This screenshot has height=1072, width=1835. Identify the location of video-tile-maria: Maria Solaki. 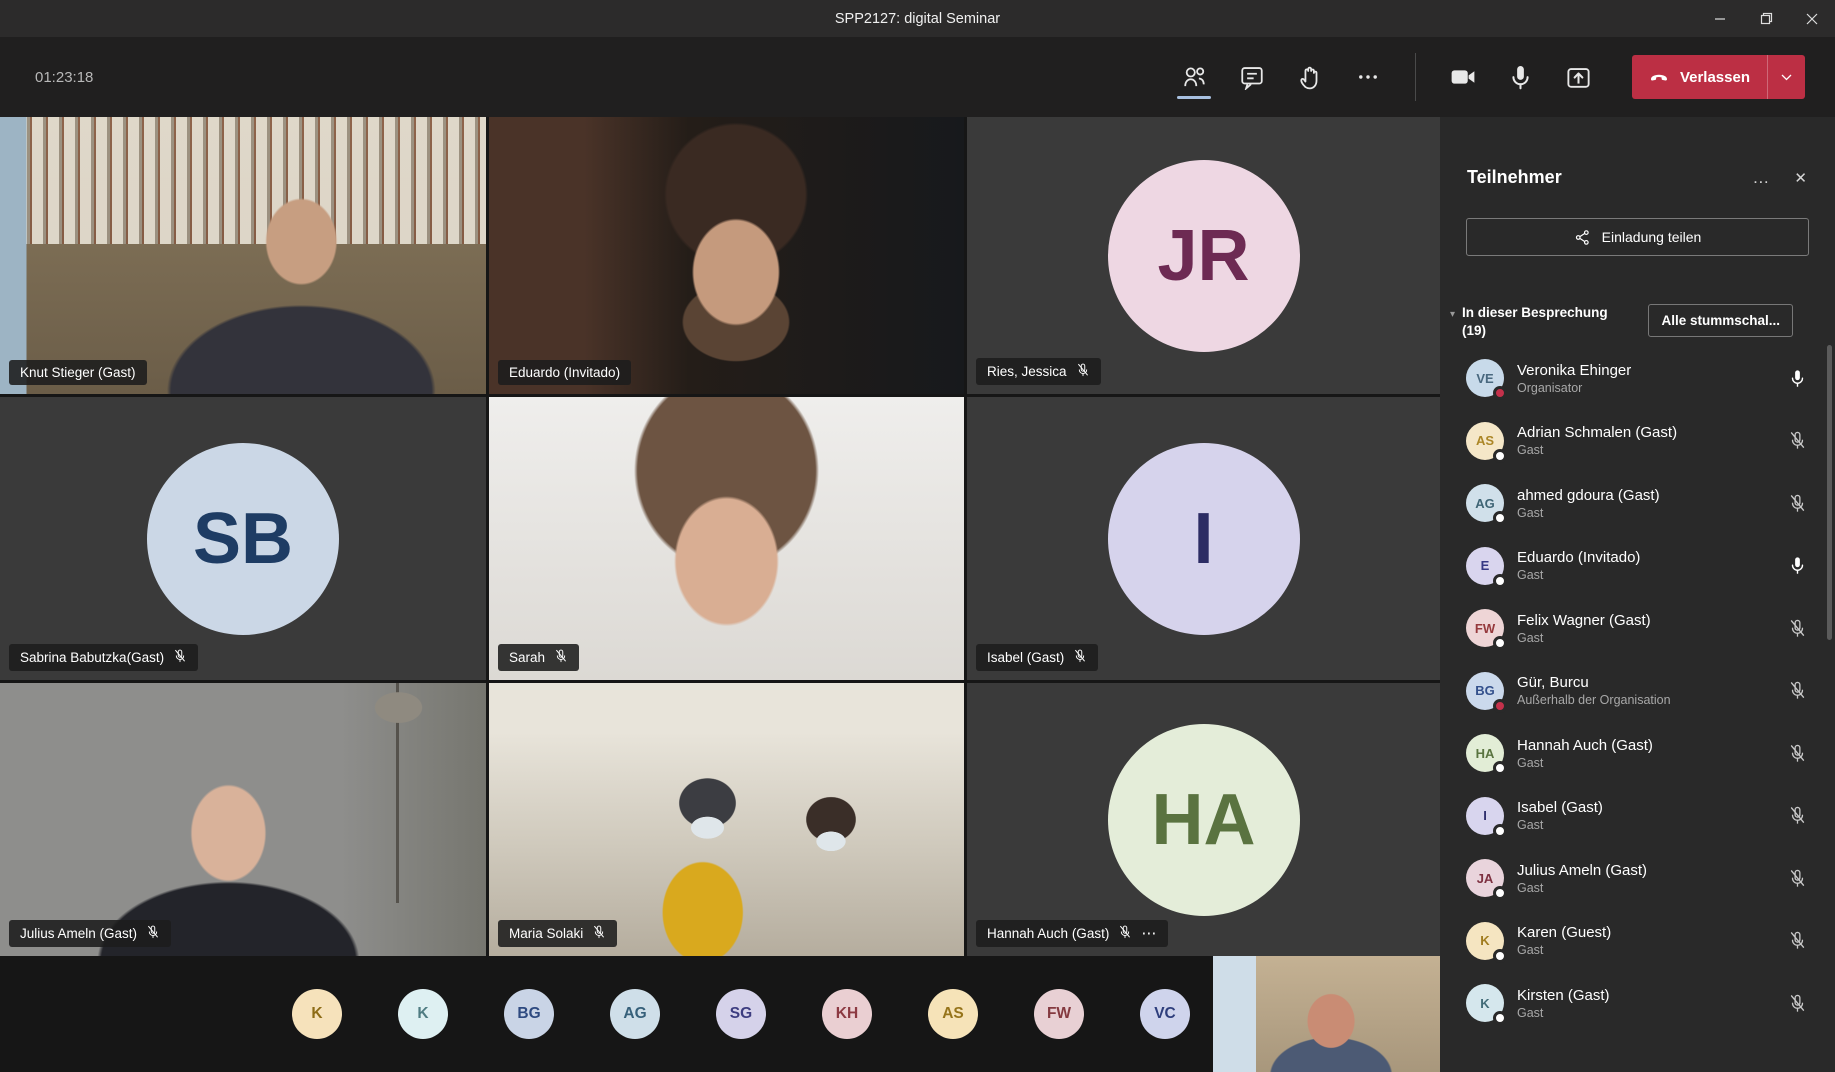
(726, 819).